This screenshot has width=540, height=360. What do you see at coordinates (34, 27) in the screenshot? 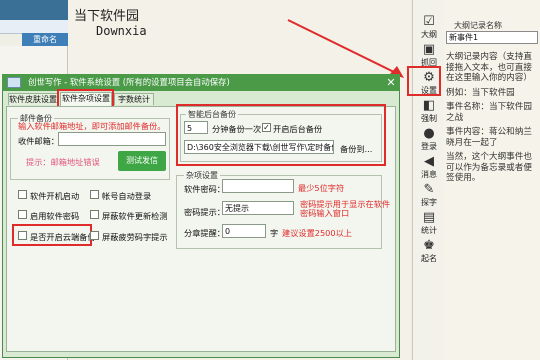
I see `top-left-subbar` at bounding box center [34, 27].